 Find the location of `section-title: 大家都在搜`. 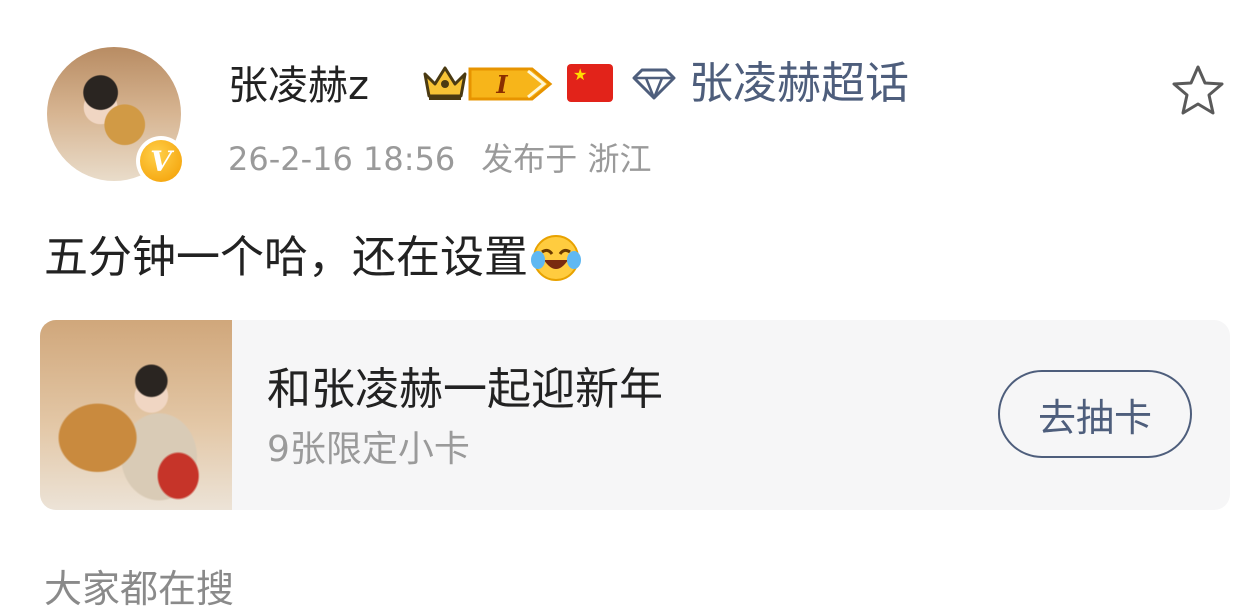

section-title: 大家都在搜 is located at coordinates (139, 589).